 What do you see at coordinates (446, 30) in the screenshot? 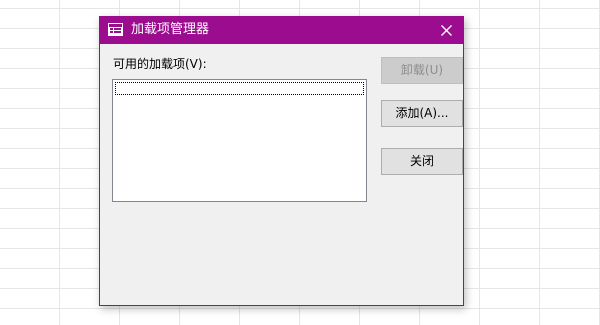
I see `close-icon` at bounding box center [446, 30].